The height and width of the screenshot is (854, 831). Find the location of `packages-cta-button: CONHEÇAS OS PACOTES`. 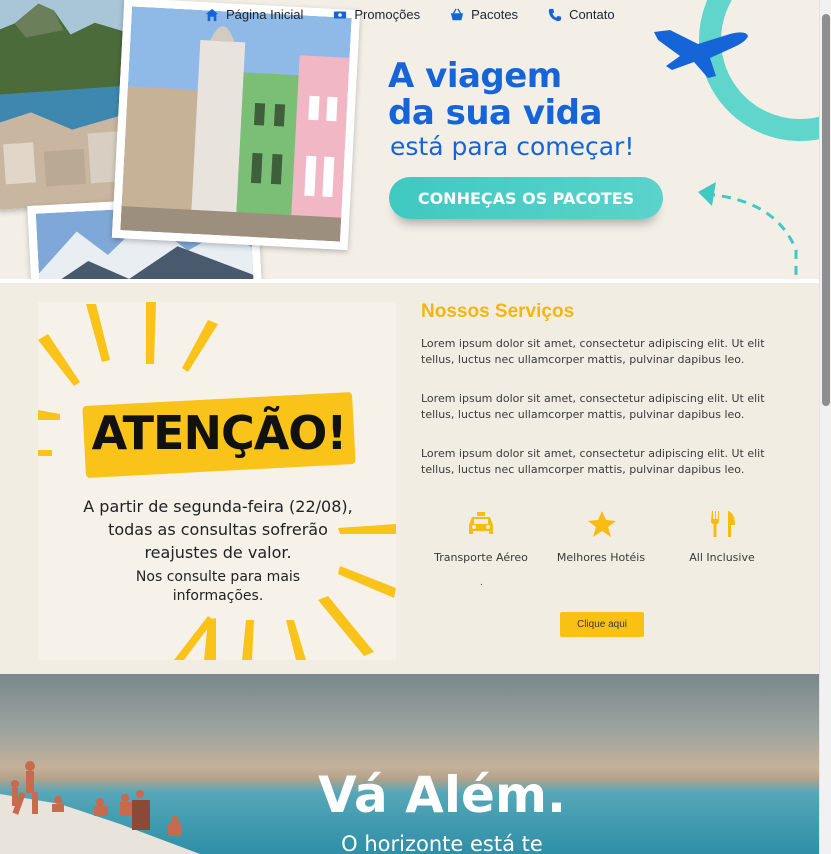

packages-cta-button: CONHEÇAS OS PACOTES is located at coordinates (526, 198).